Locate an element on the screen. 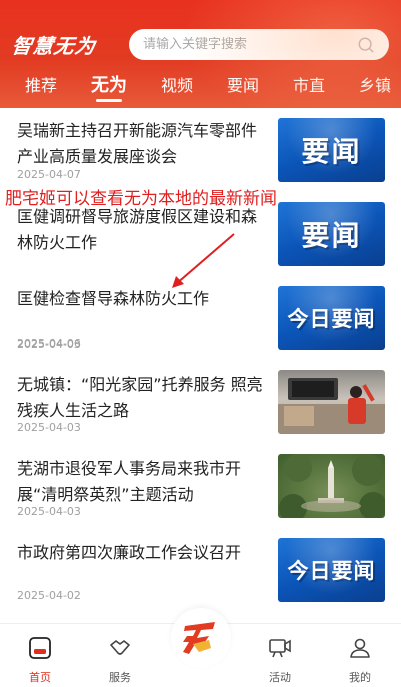 The height and width of the screenshot is (687, 401). news-item: 无城镇：“阳光家园”托养服务 照亮残疾人生活之路 2025-04-03 is located at coordinates (200, 401).